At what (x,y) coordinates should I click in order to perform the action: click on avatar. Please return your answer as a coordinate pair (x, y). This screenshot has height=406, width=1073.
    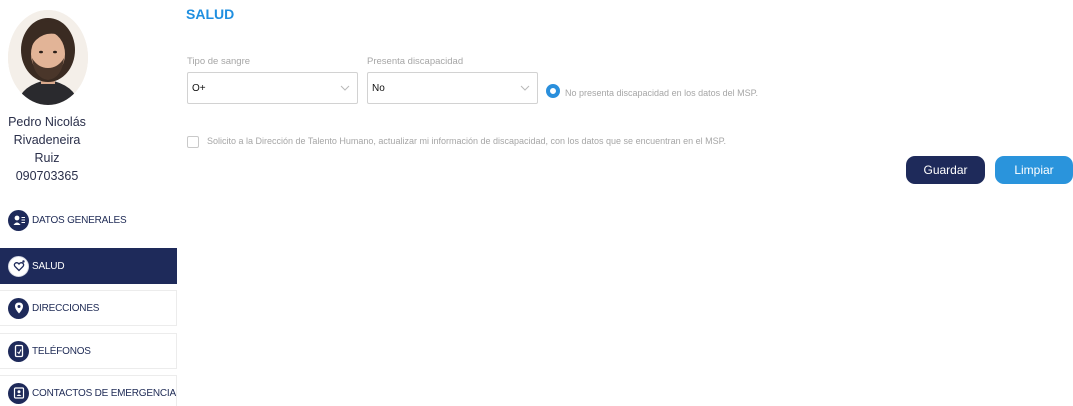
    Looking at the image, I should click on (48, 57).